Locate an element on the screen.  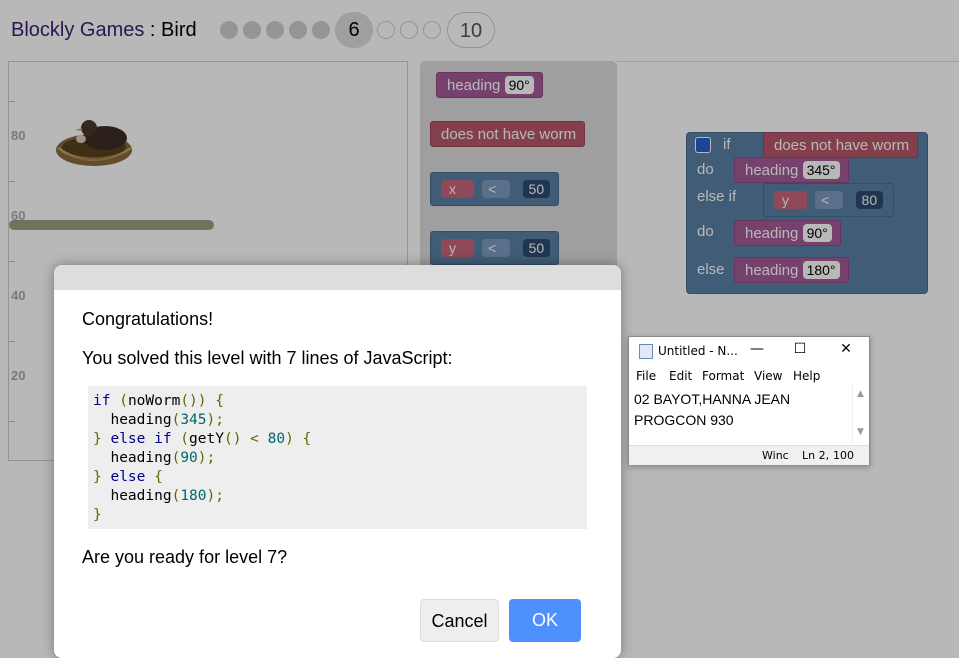
code-number: 345 is located at coordinates (193, 420).